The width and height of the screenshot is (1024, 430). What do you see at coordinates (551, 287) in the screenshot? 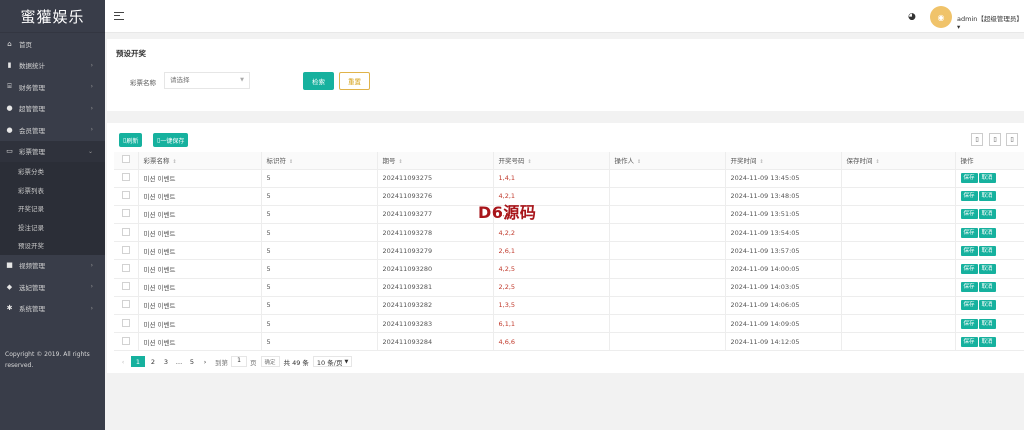
I see `cell-draw-code: 2,2,5` at bounding box center [551, 287].